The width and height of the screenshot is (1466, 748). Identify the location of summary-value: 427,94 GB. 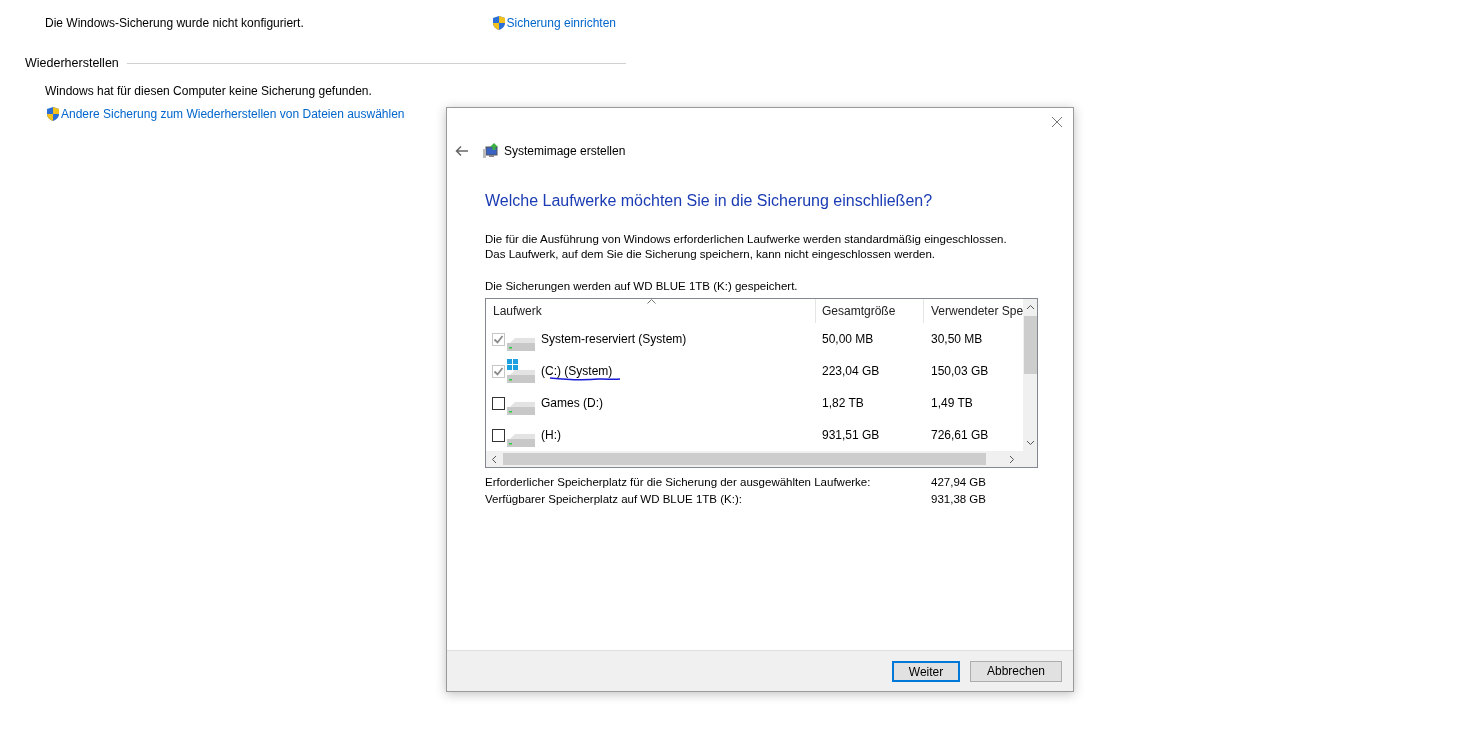
(958, 483).